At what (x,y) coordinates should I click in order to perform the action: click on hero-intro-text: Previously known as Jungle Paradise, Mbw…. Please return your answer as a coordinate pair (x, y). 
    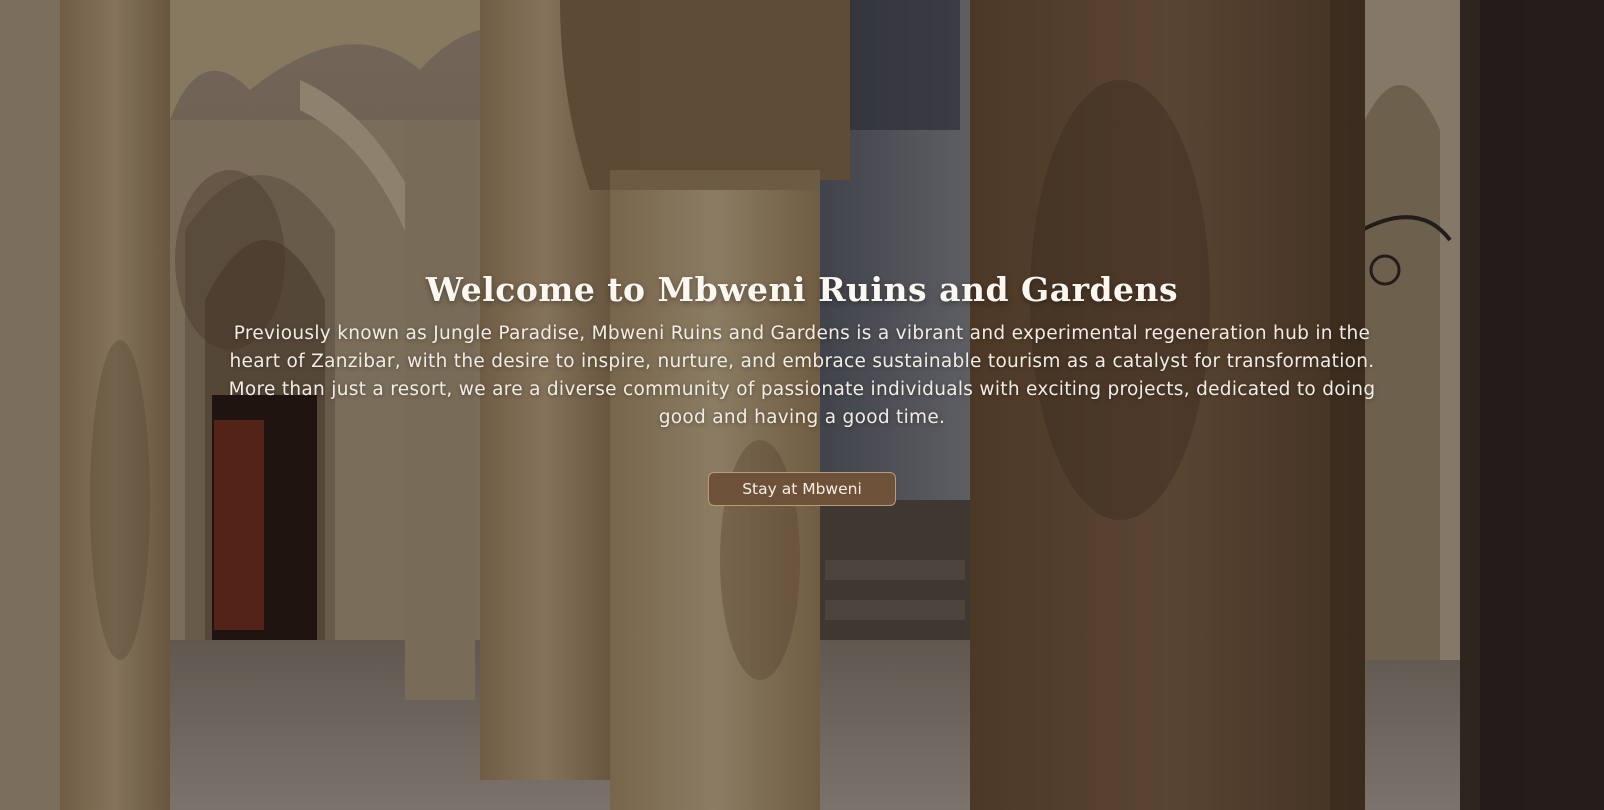
    Looking at the image, I should click on (802, 375).